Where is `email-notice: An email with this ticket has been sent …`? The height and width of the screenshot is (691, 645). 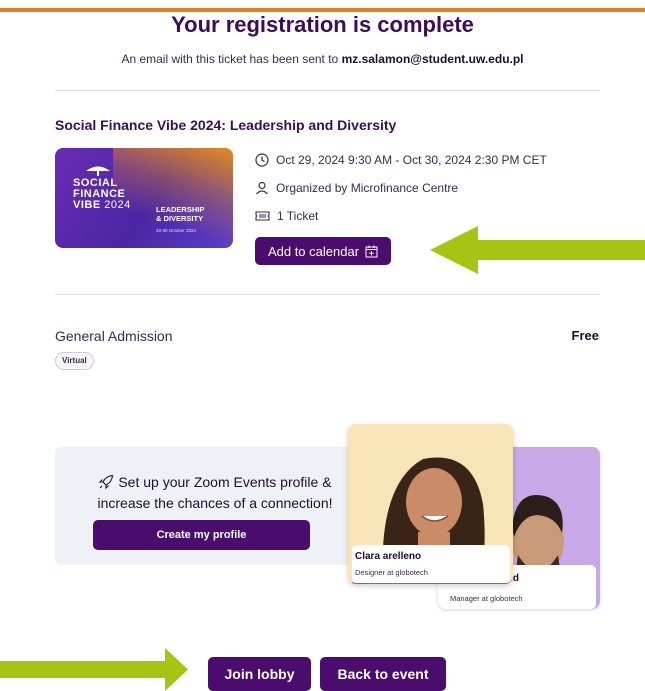
email-notice: An email with this ticket has been sent … is located at coordinates (322, 59).